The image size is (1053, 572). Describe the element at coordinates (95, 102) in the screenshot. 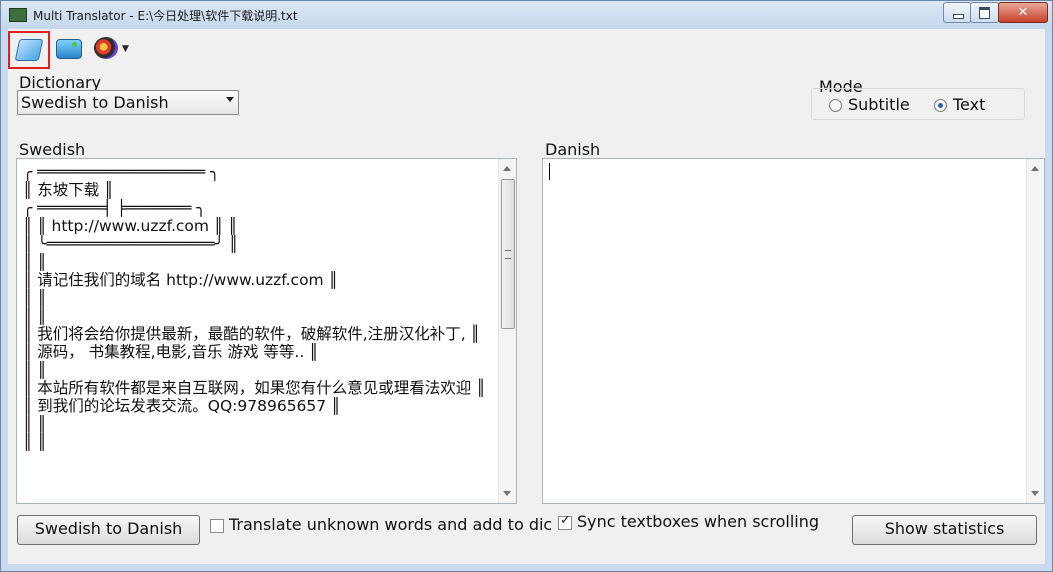

I see `dictionary-select-value: Swedish to Danish` at that location.